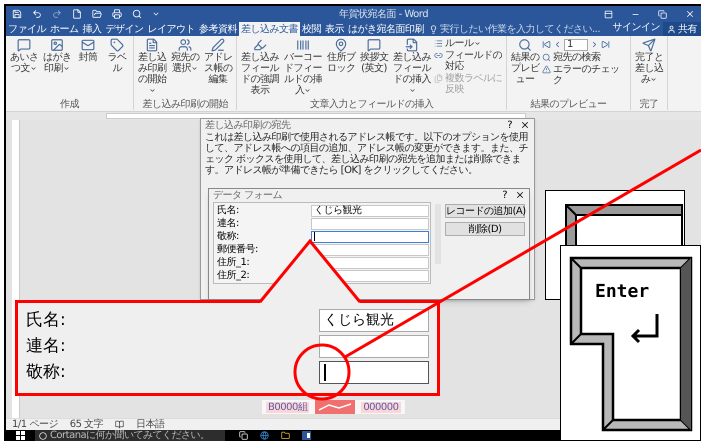 The image size is (701, 441). What do you see at coordinates (117, 14) in the screenshot?
I see `printer-icon` at bounding box center [117, 14].